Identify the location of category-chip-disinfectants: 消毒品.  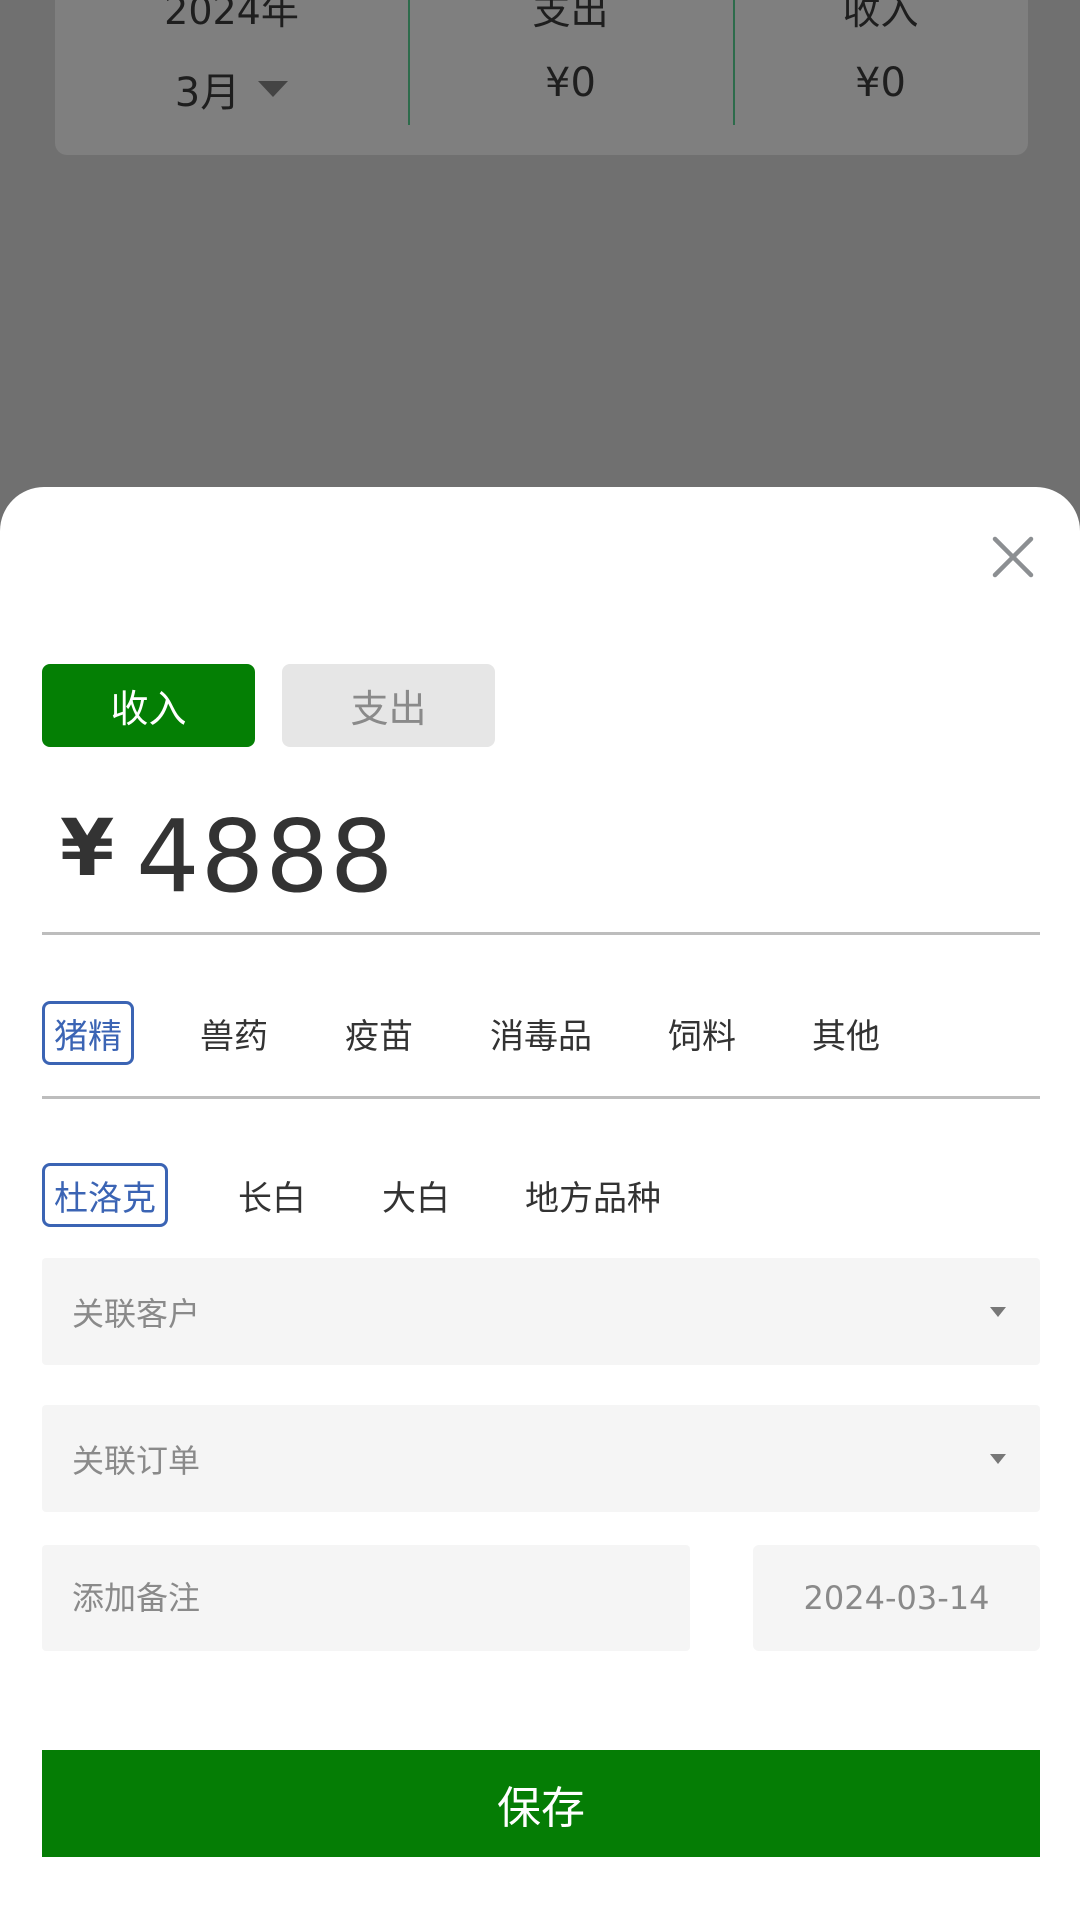
(541, 1033).